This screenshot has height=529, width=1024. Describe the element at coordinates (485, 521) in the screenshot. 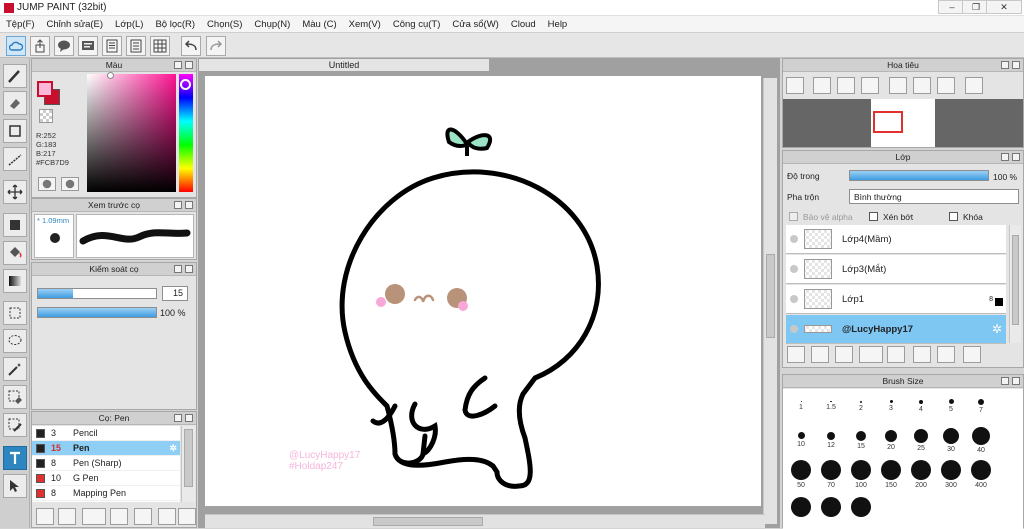

I see `canvas-horizontal-scrollbar` at that location.